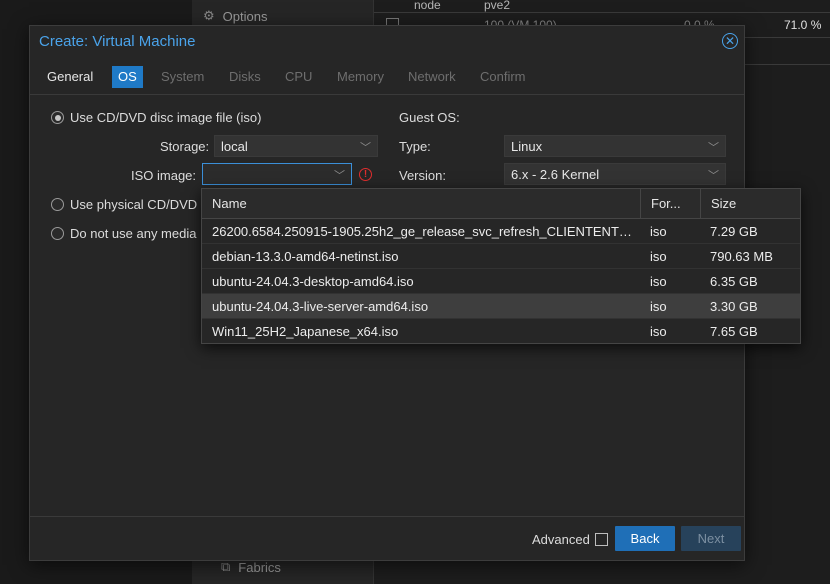 This screenshot has width=830, height=584. Describe the element at coordinates (429, 117) in the screenshot. I see `guest-os-heading: Guest OS:` at that location.